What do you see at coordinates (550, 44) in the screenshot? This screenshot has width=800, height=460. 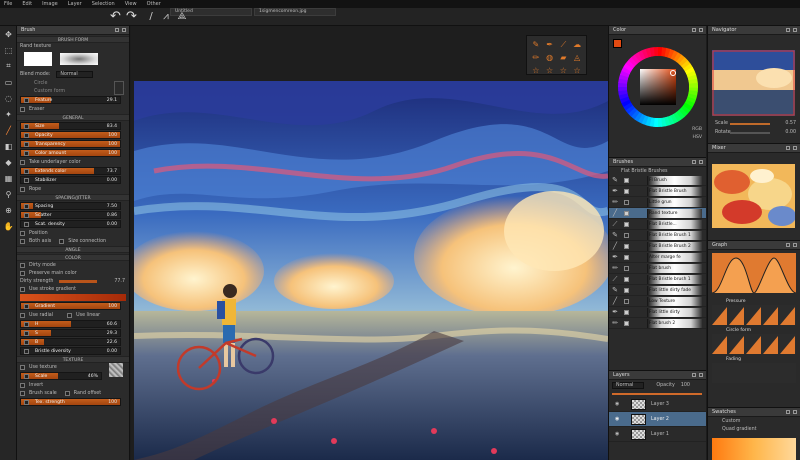 I see `preset-pen-icon: ✒` at bounding box center [550, 44].